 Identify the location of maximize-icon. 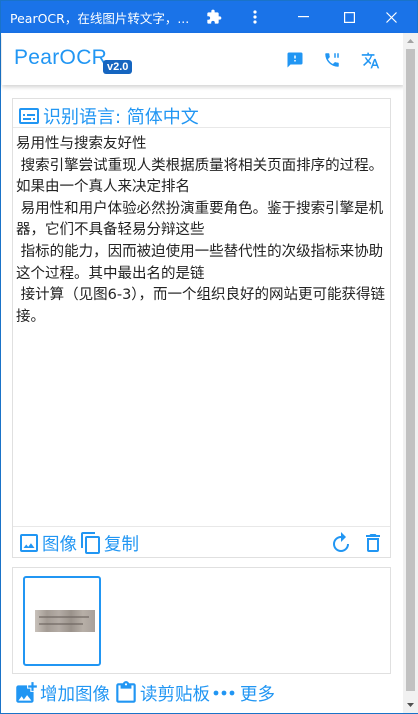
(349, 17).